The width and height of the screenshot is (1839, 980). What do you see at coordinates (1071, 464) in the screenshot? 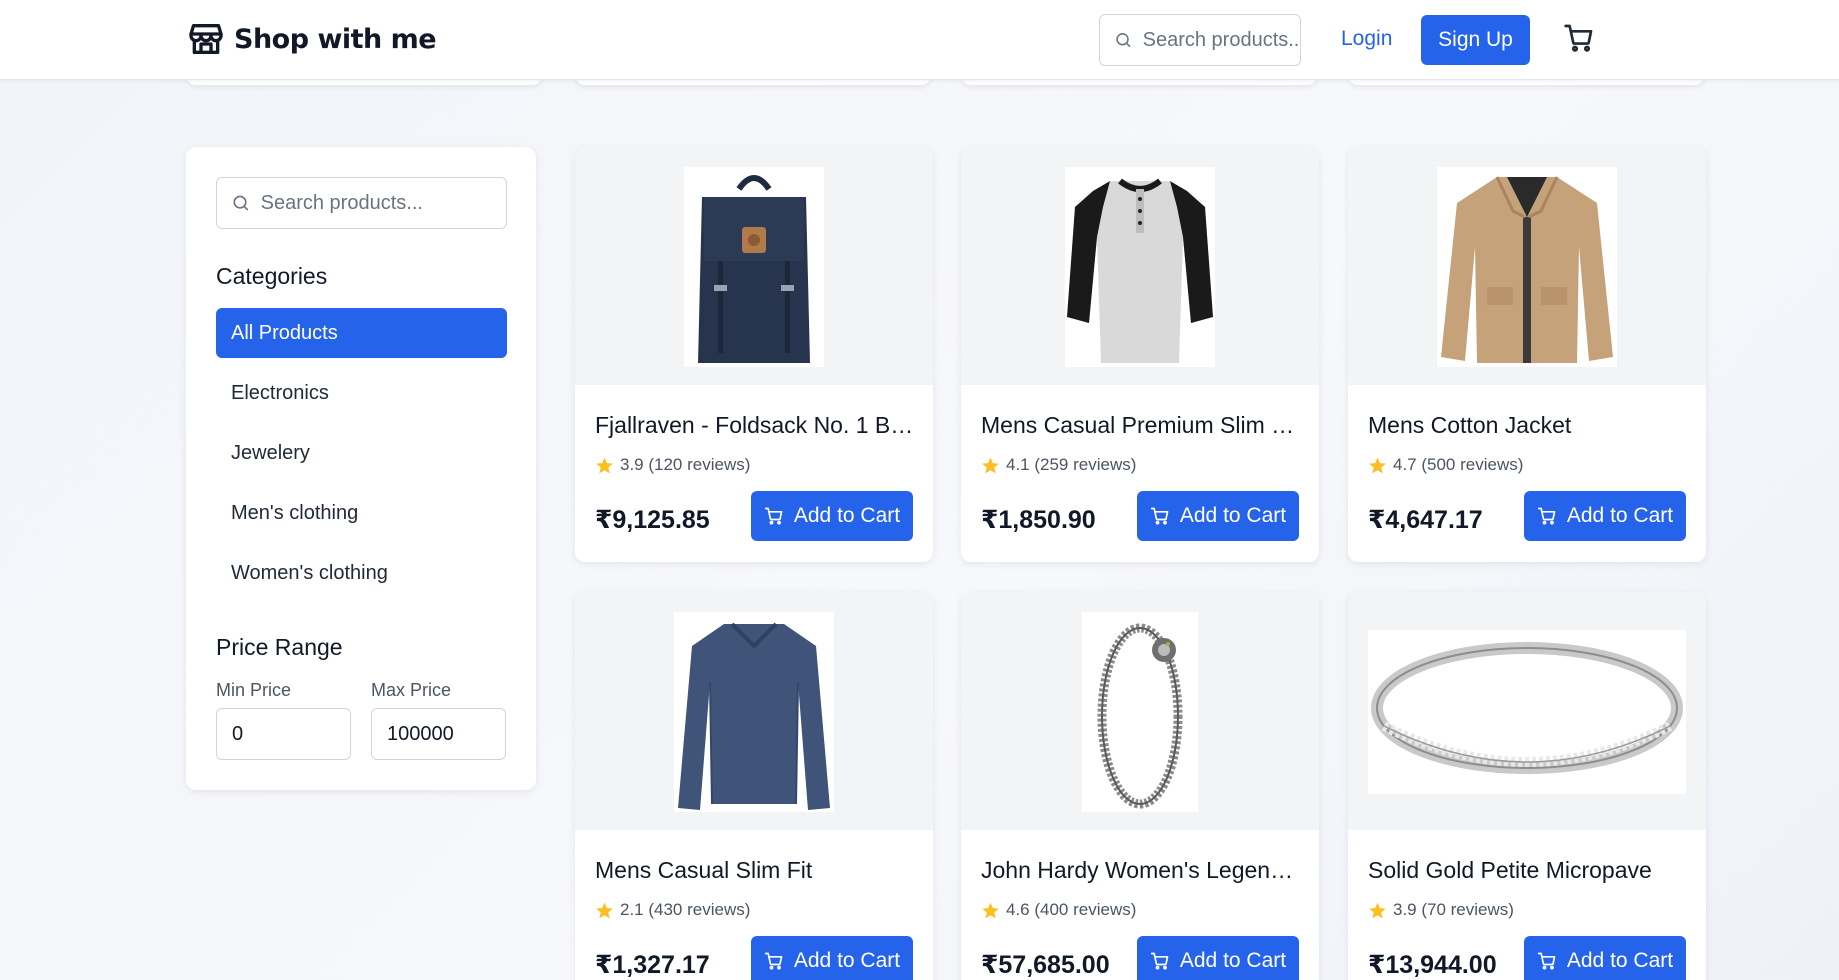
I see `rating-text: 4.1 (259 reviews)` at bounding box center [1071, 464].